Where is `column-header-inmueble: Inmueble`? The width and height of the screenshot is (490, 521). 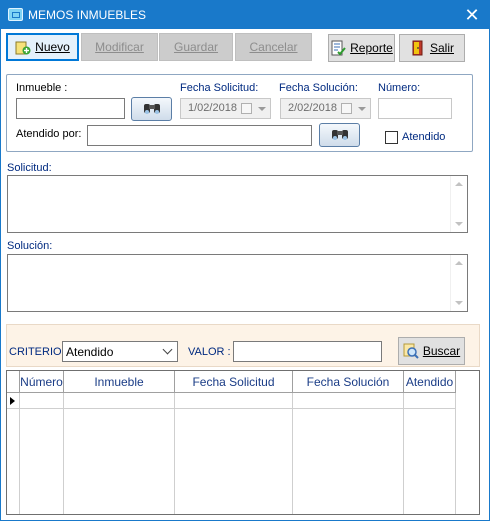
column-header-inmueble: Inmueble is located at coordinates (119, 382).